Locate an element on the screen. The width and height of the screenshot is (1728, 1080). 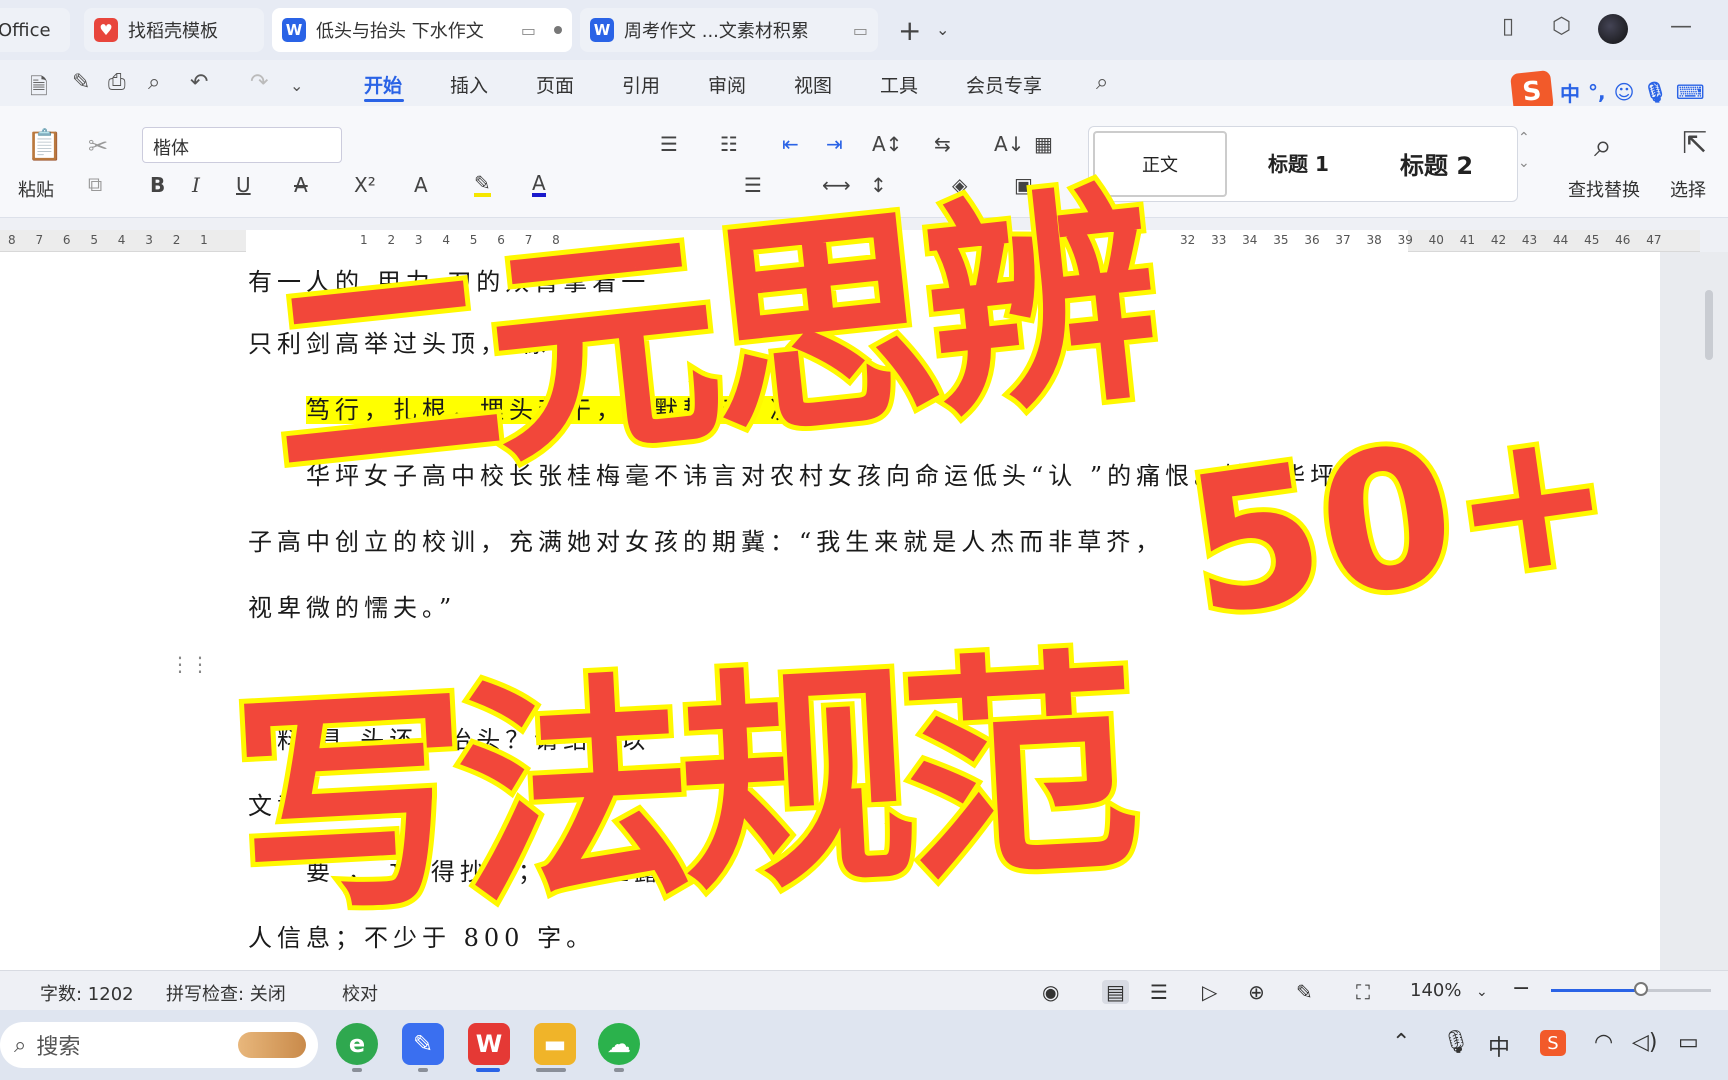
minimize-icon: — is located at coordinates (1681, 26).